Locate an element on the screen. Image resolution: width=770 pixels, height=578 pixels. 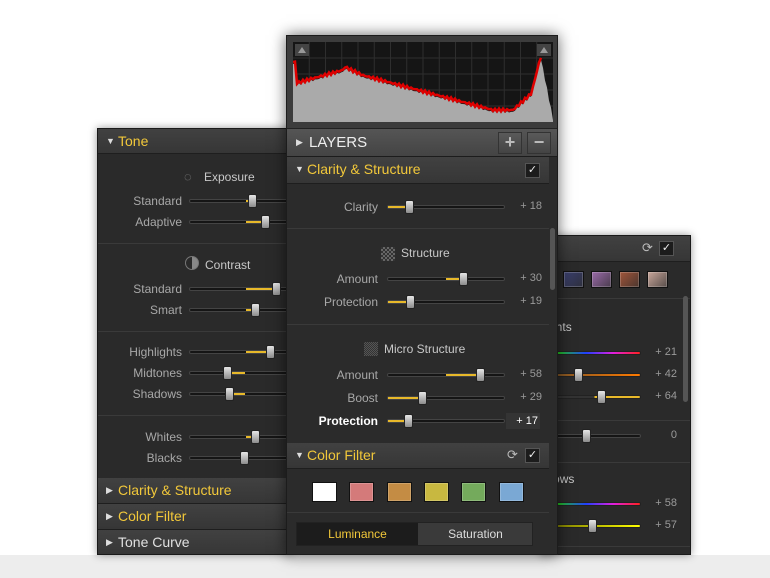
value-readout: + 17 is located at coordinates (523, 421).